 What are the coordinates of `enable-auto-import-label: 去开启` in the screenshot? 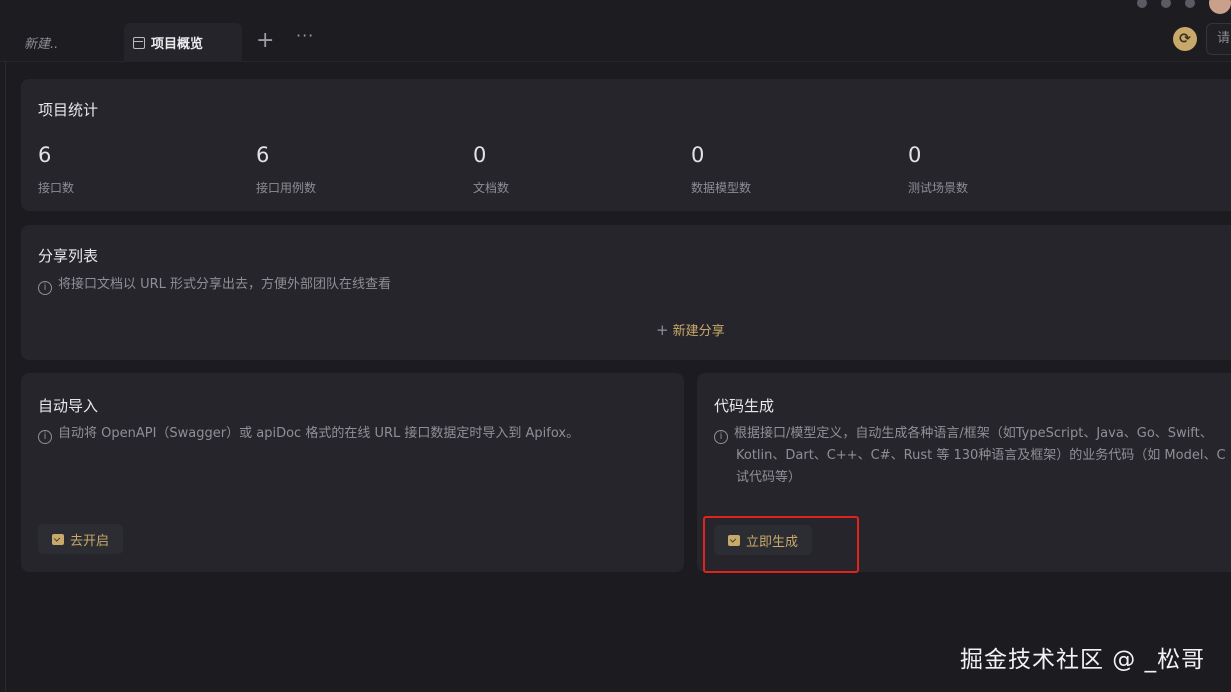 It's located at (90, 541).